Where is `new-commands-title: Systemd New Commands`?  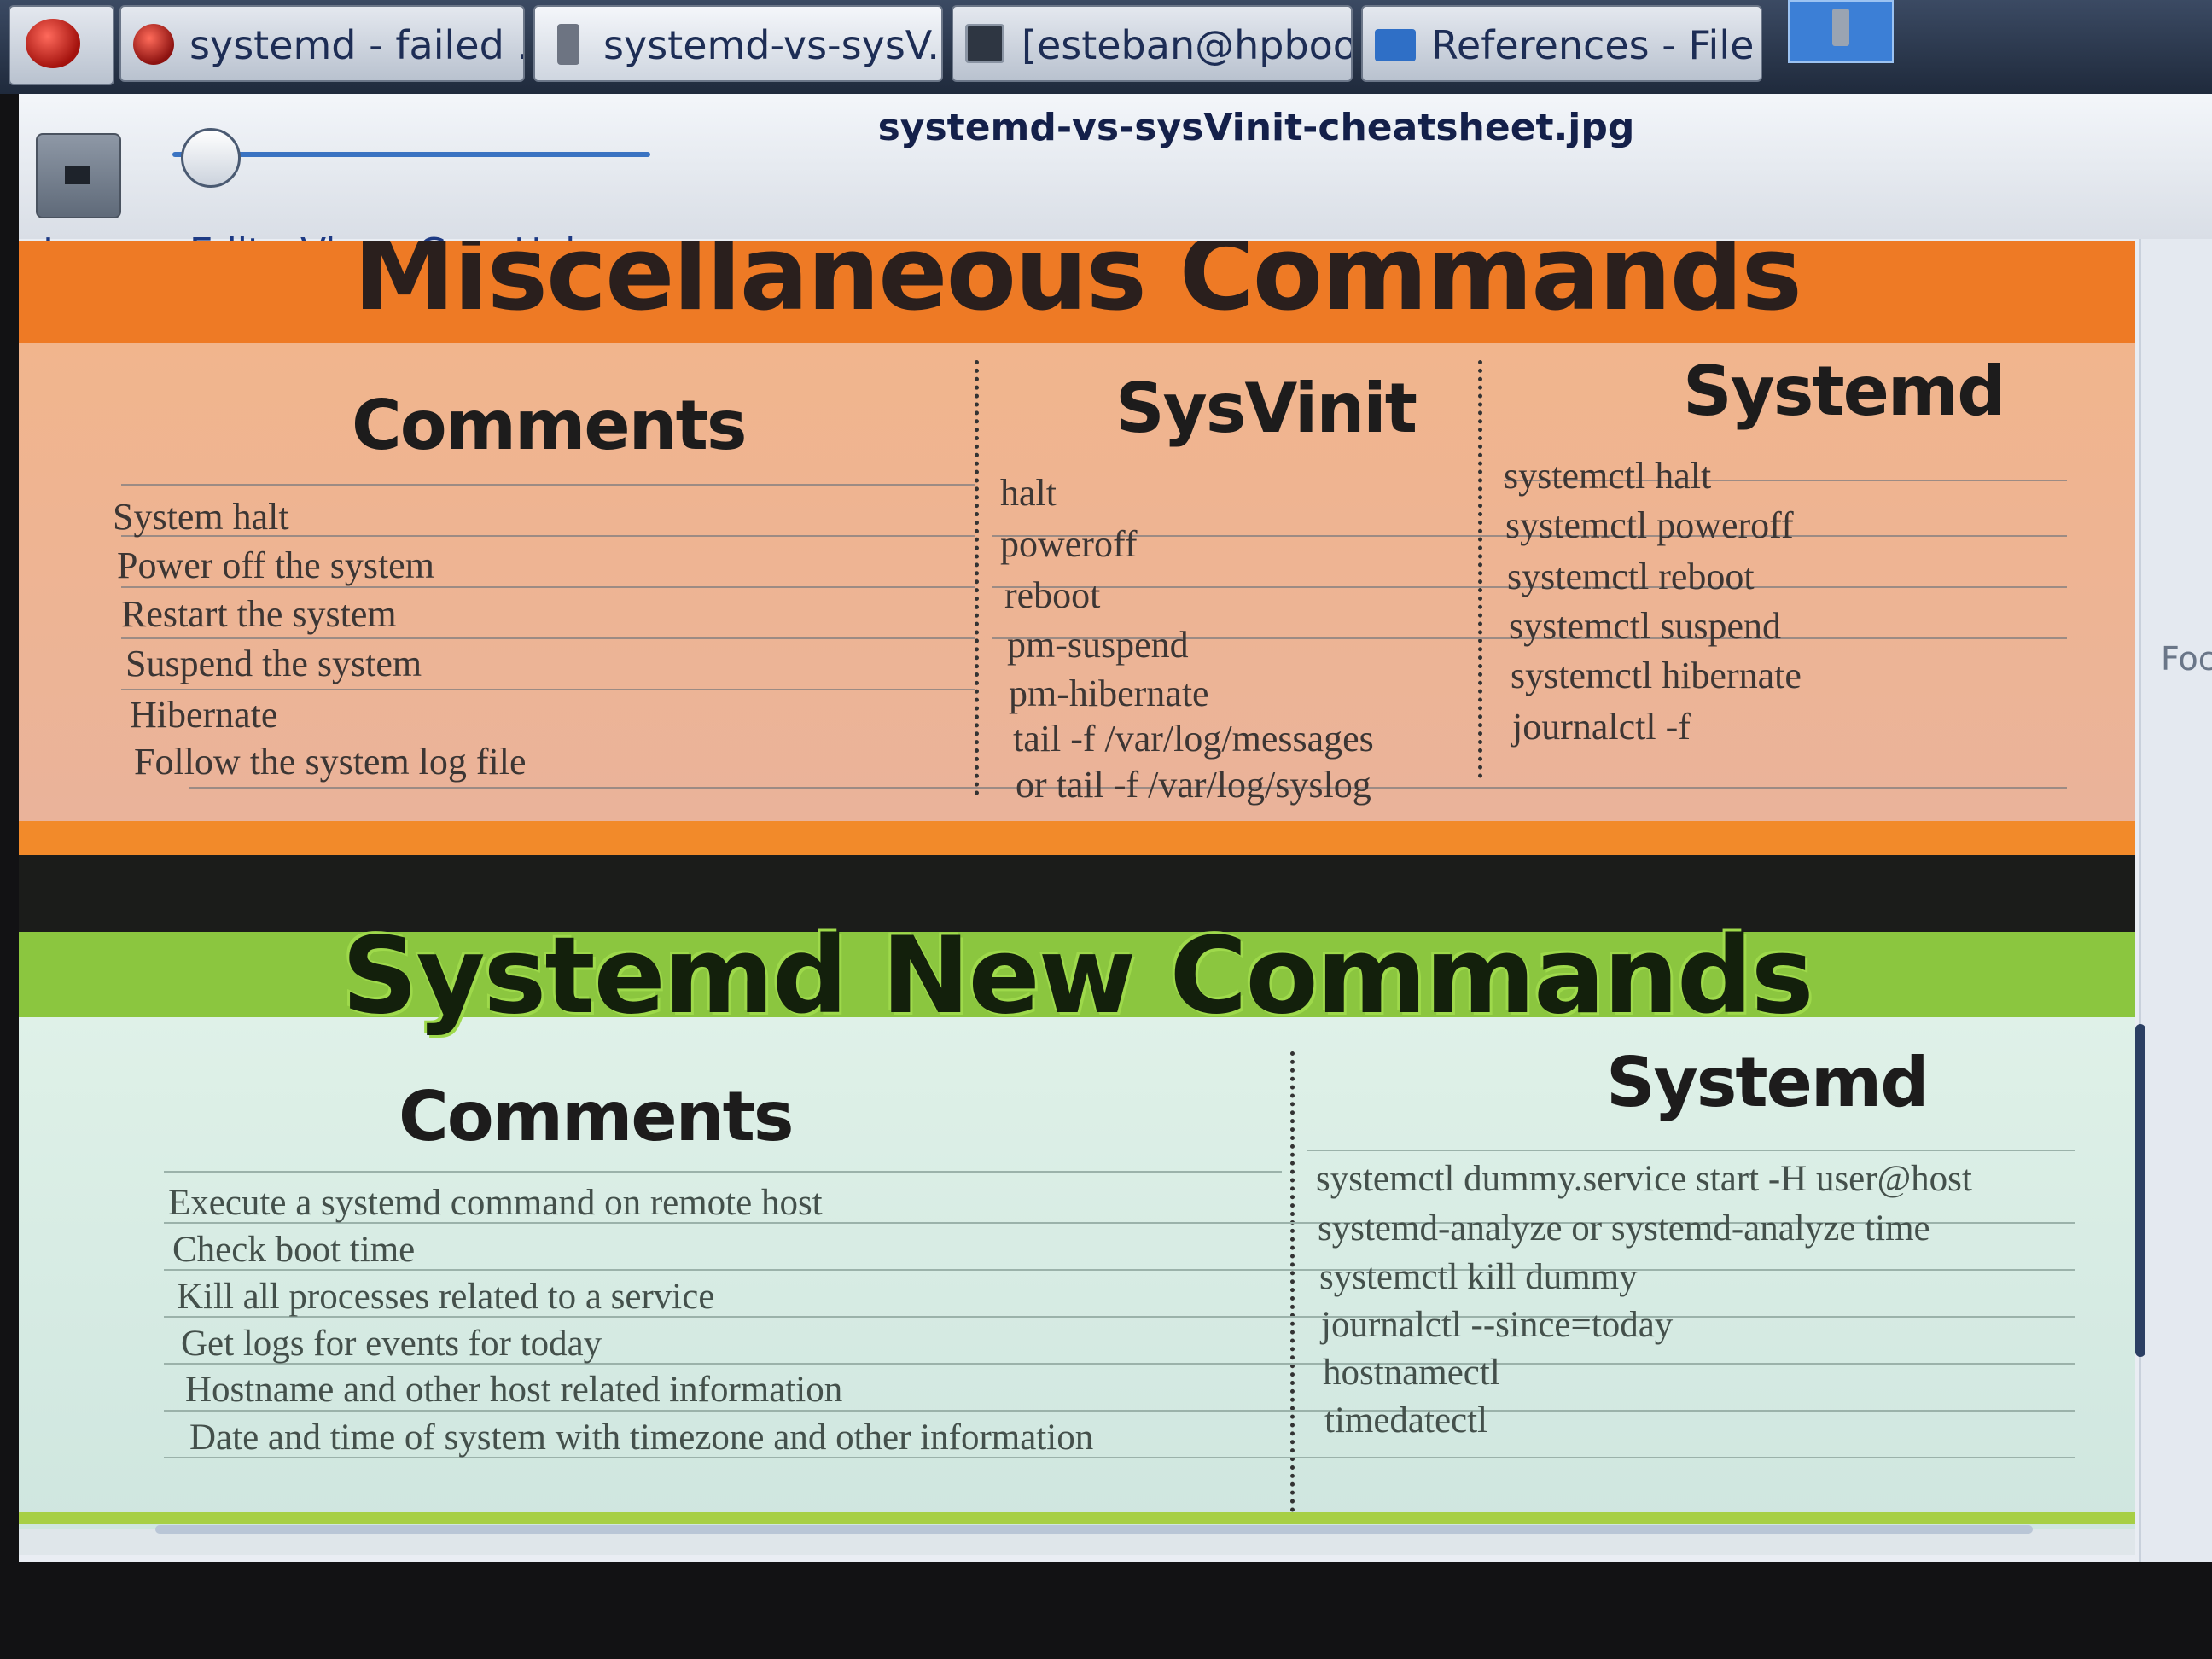 new-commands-title: Systemd New Commands is located at coordinates (1077, 976).